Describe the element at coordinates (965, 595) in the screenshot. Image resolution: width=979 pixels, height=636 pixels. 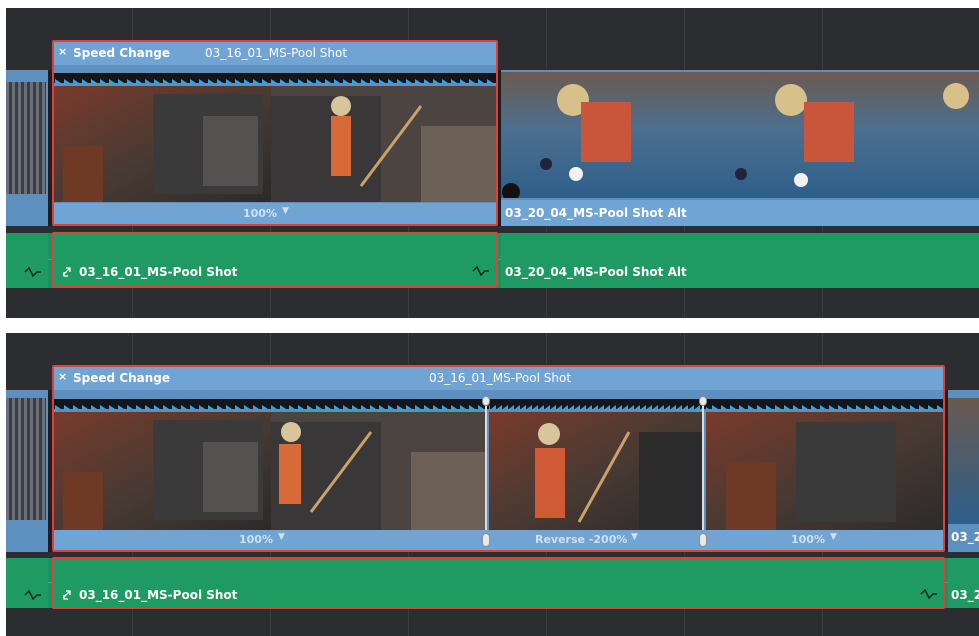
I see `next-audio-clip-name: 03_2` at that location.